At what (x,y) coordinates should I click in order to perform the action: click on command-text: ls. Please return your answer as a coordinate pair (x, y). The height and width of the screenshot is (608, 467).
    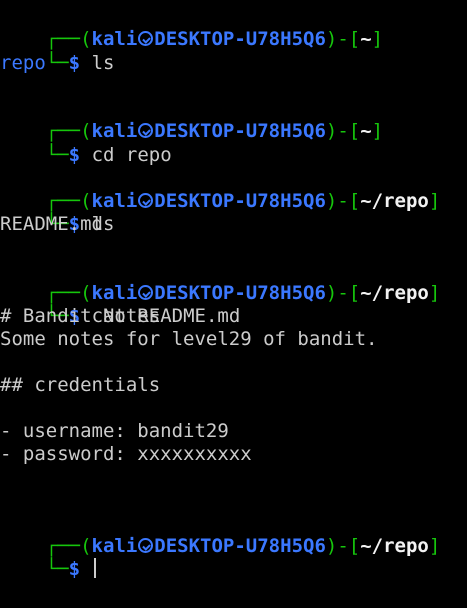
    Looking at the image, I should click on (103, 63).